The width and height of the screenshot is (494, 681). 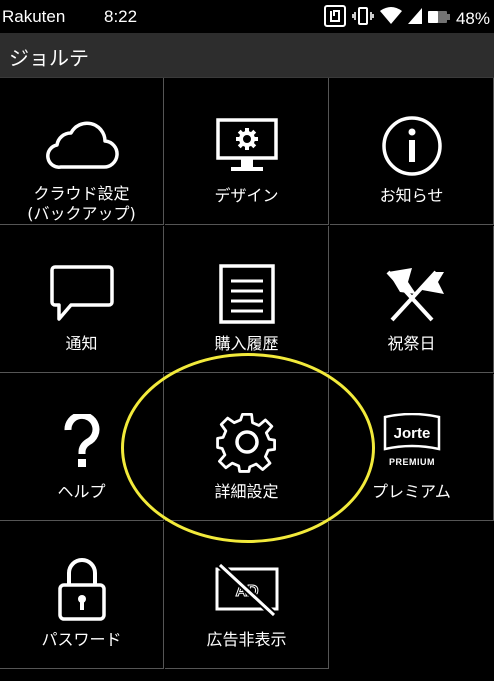 I want to click on menu-item-help: ヘルプ, so click(x=82, y=447).